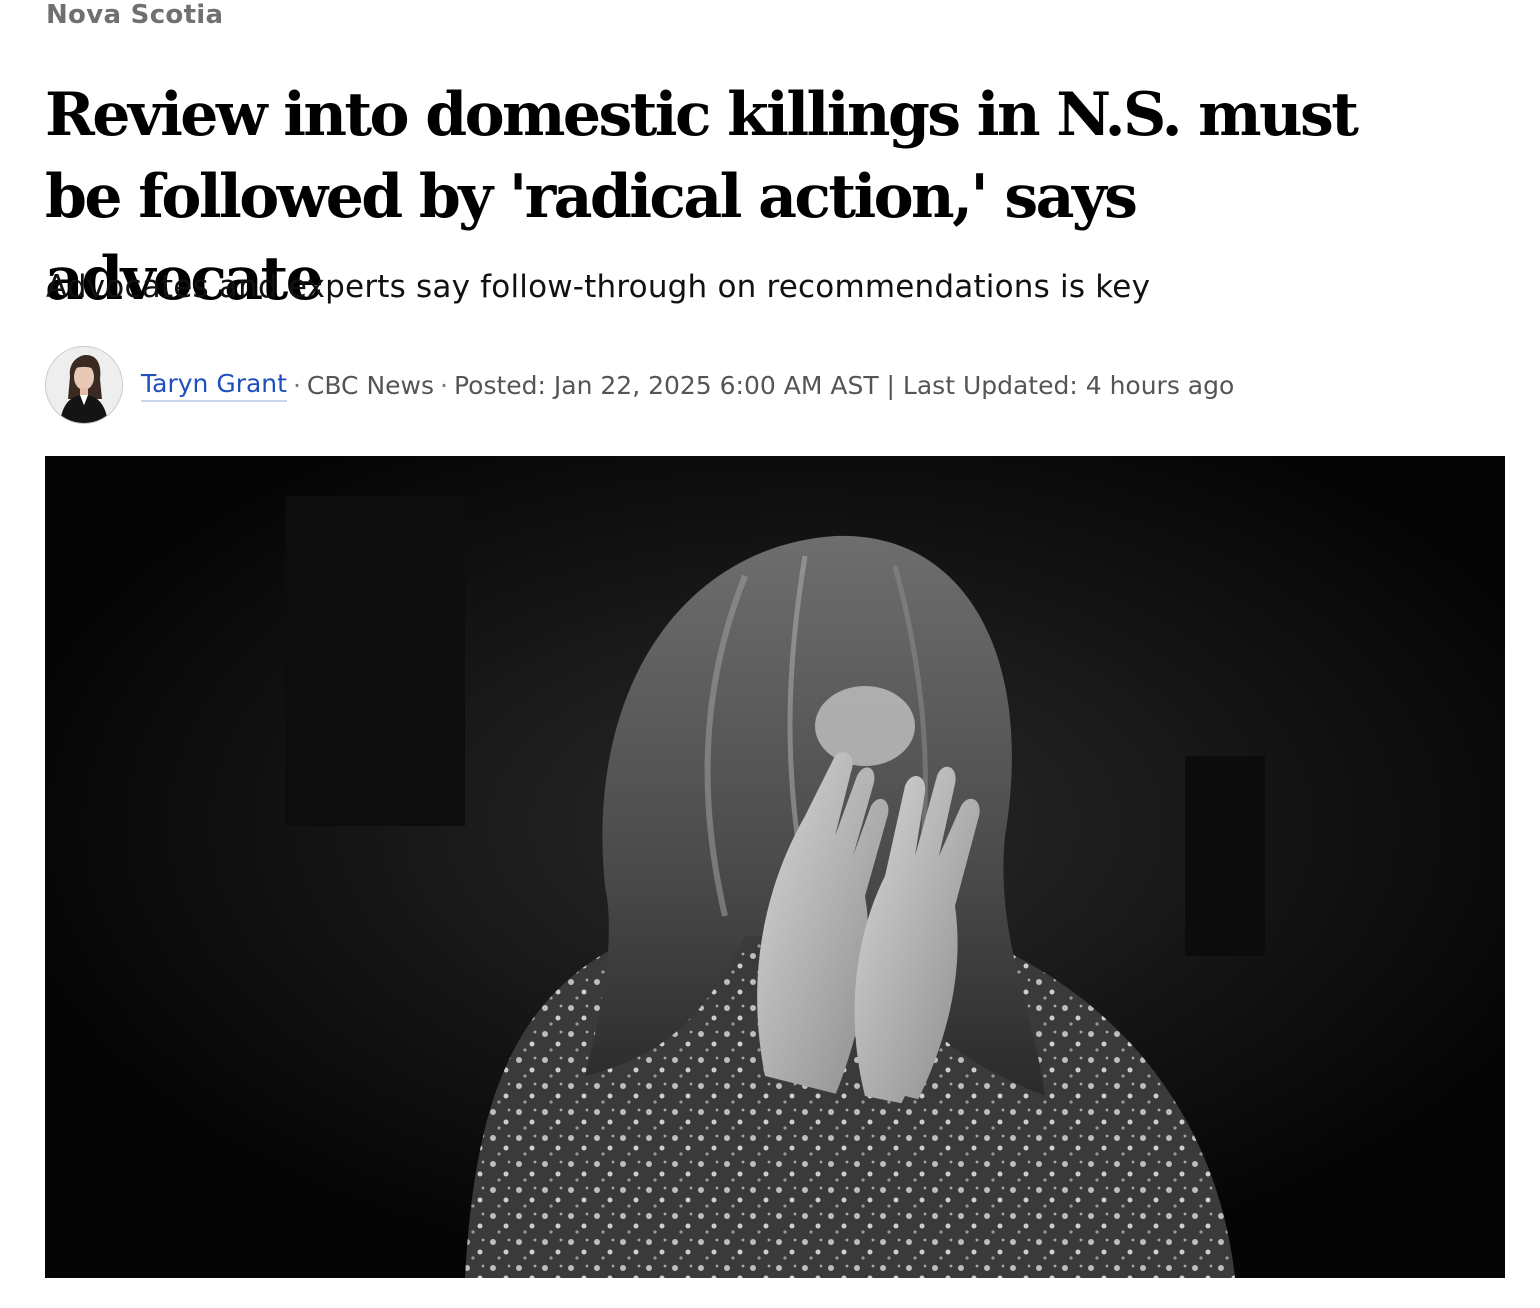  Describe the element at coordinates (214, 385) in the screenshot. I see `author-link: Taryn Grant` at that location.